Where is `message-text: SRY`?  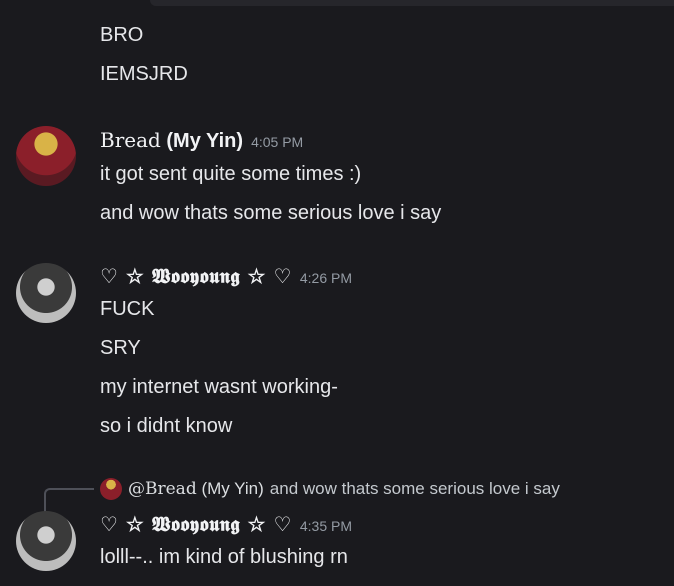
message-text: SRY is located at coordinates (120, 348).